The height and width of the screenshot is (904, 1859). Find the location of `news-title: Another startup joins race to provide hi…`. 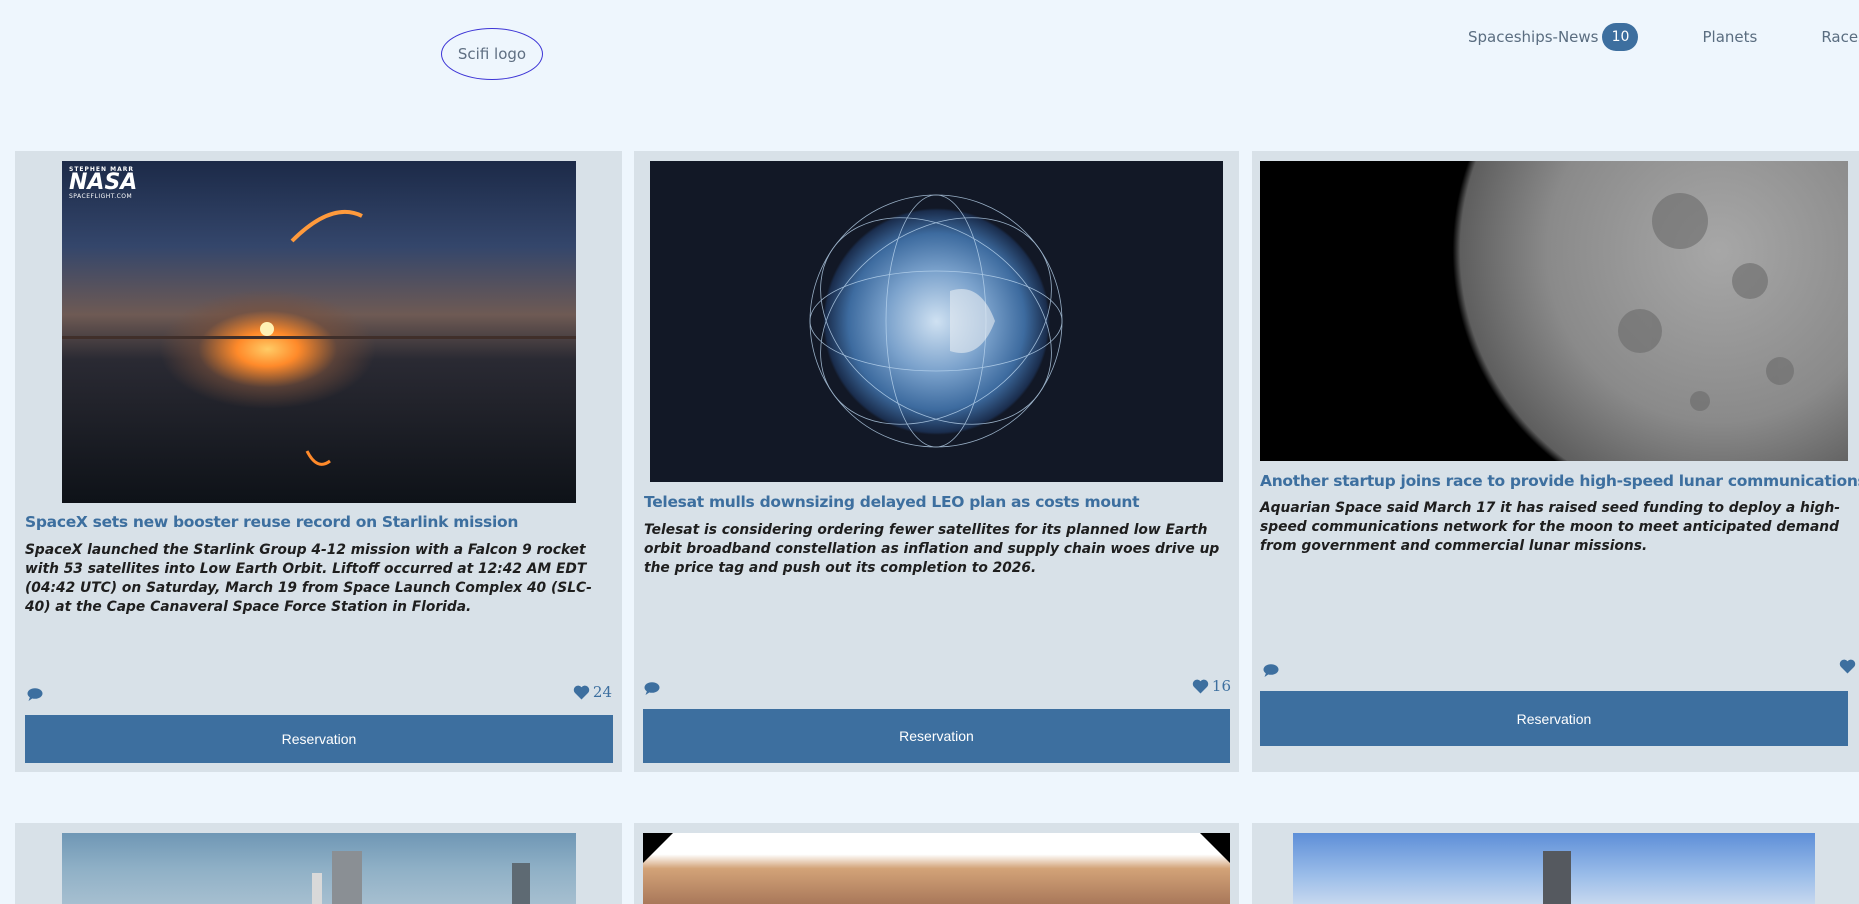

news-title: Another startup joins race to provide hi… is located at coordinates (1559, 481).